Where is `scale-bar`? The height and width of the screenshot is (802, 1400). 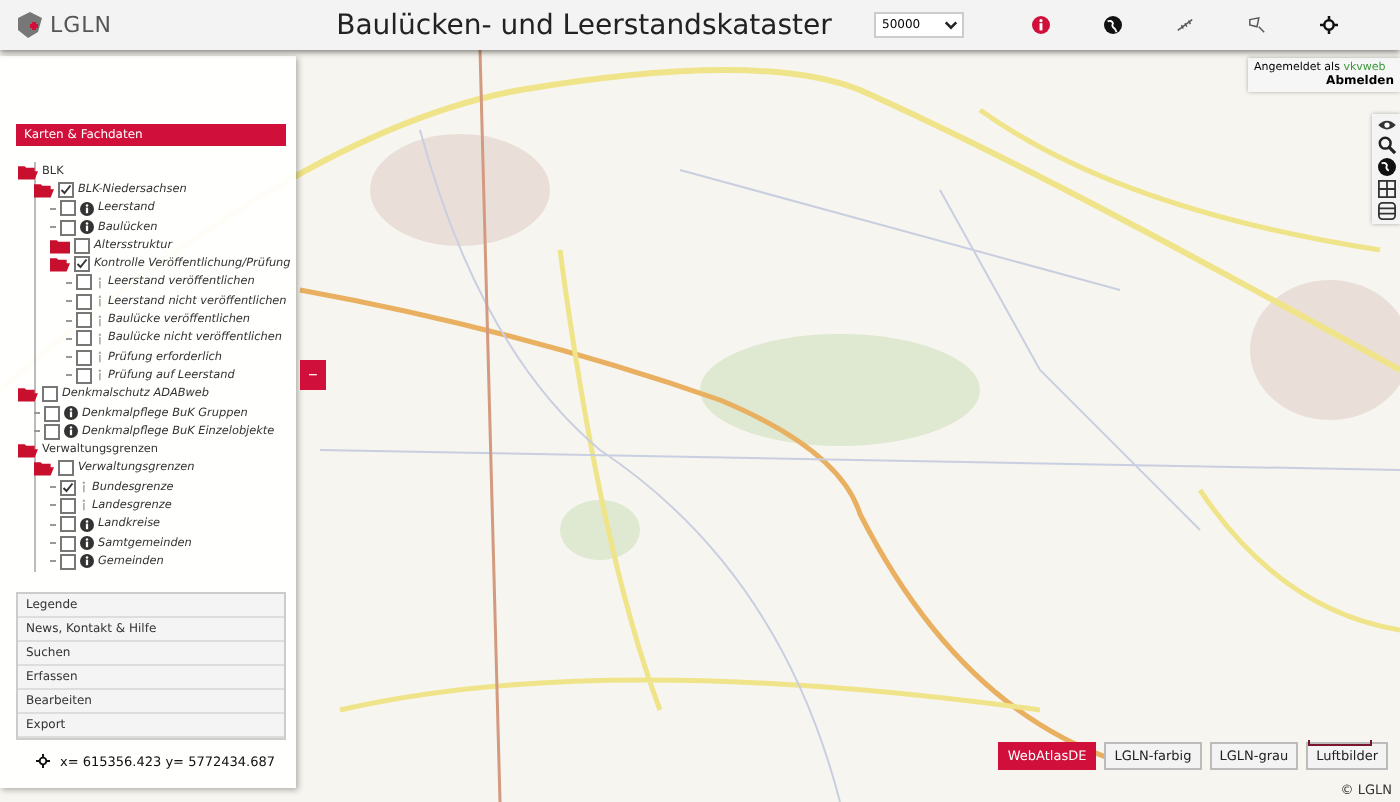 scale-bar is located at coordinates (1340, 743).